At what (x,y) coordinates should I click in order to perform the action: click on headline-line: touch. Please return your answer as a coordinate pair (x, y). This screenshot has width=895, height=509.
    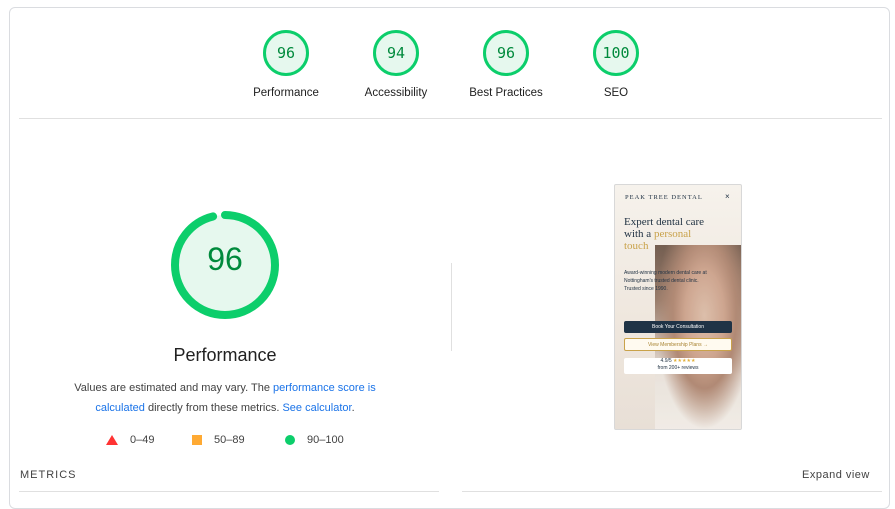
    Looking at the image, I should click on (636, 246).